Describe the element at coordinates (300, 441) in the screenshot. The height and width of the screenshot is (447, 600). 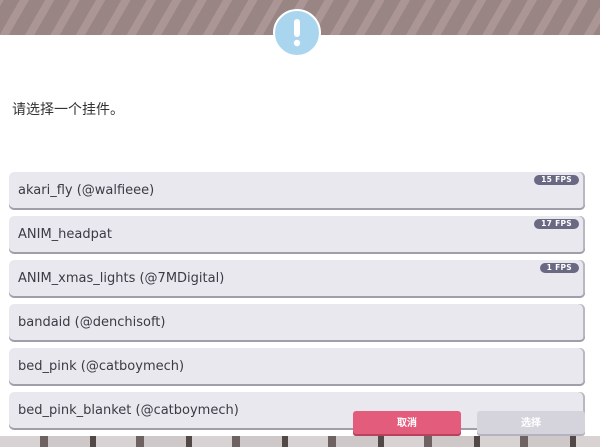
I see `background-strip` at that location.